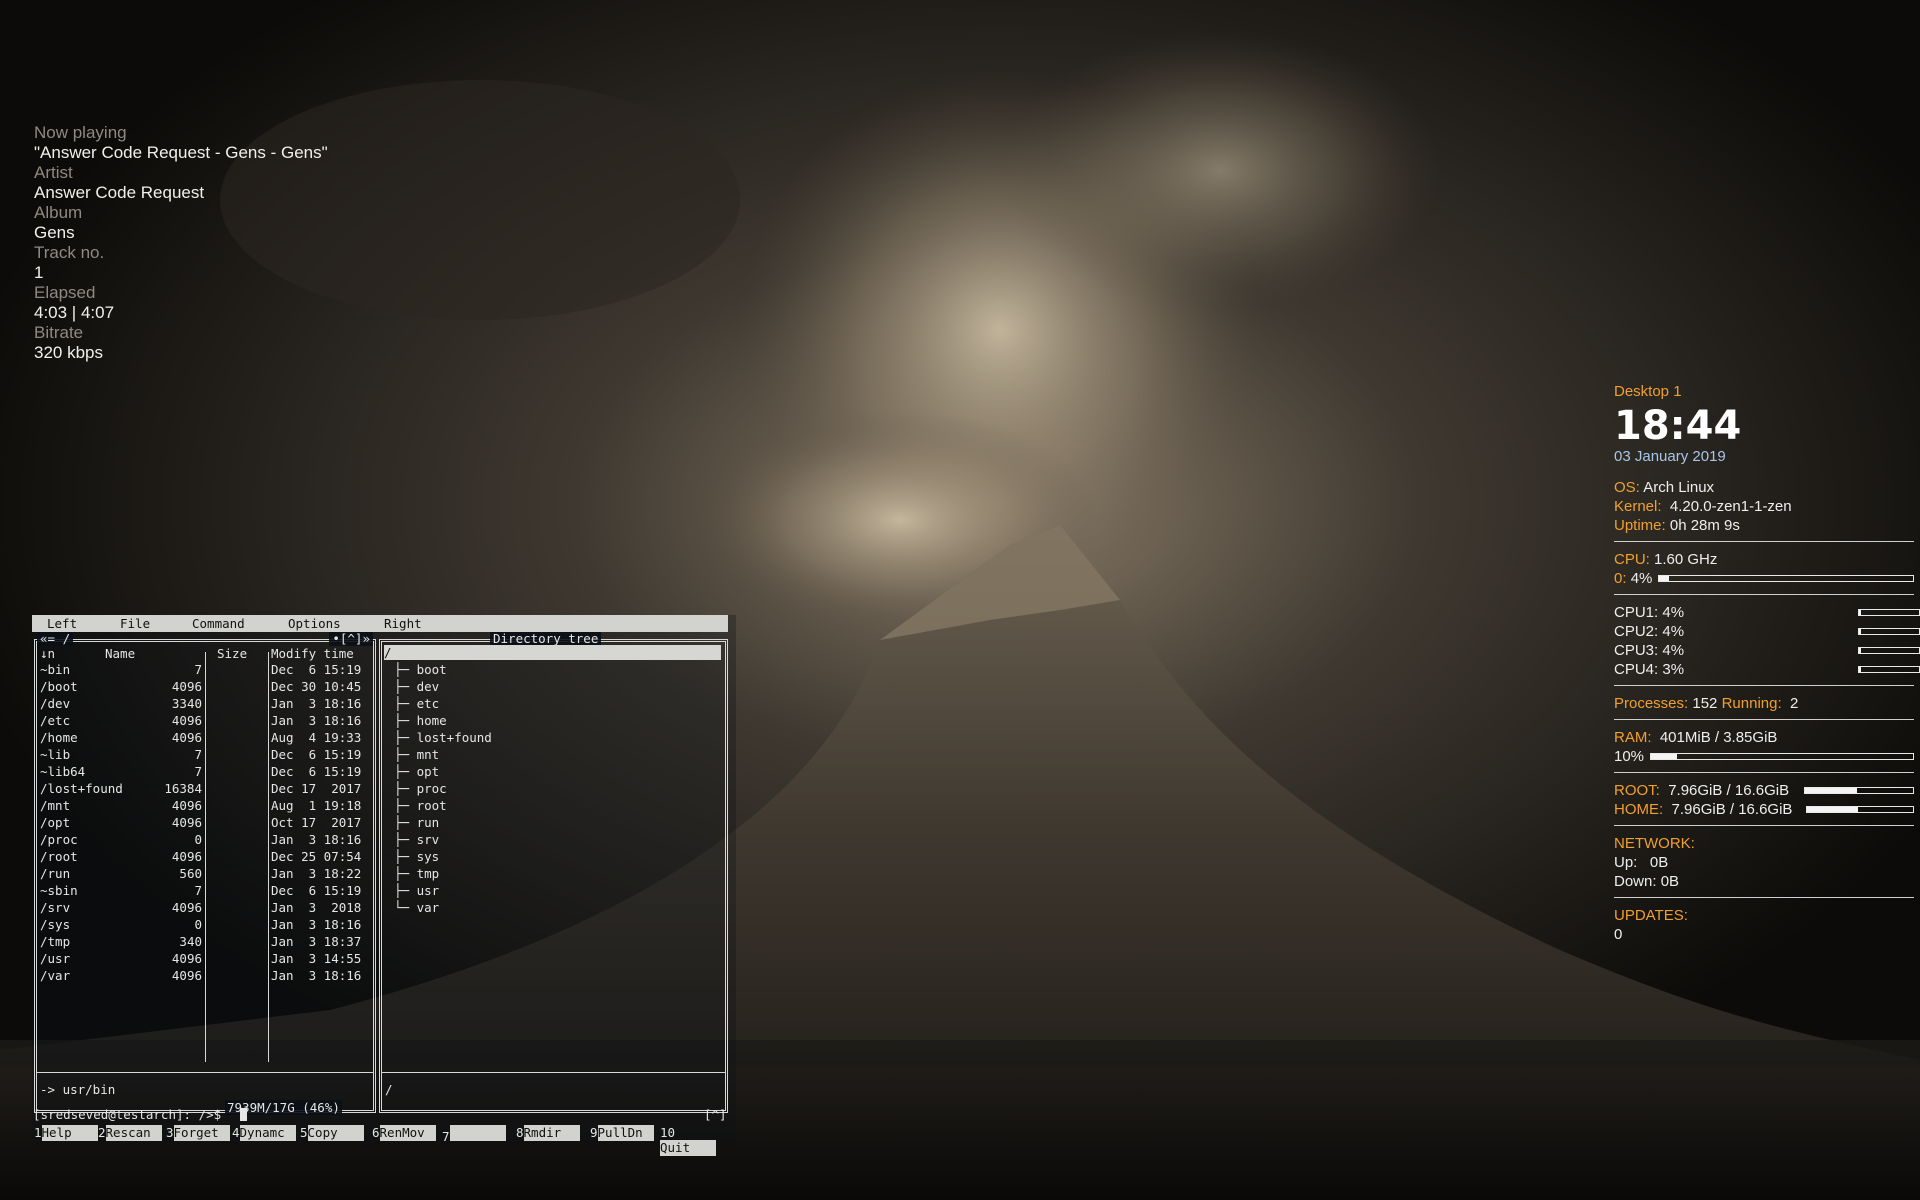 This screenshot has height=1200, width=1920. Describe the element at coordinates (1637, 790) in the screenshot. I see `root-label: ROOT:` at that location.